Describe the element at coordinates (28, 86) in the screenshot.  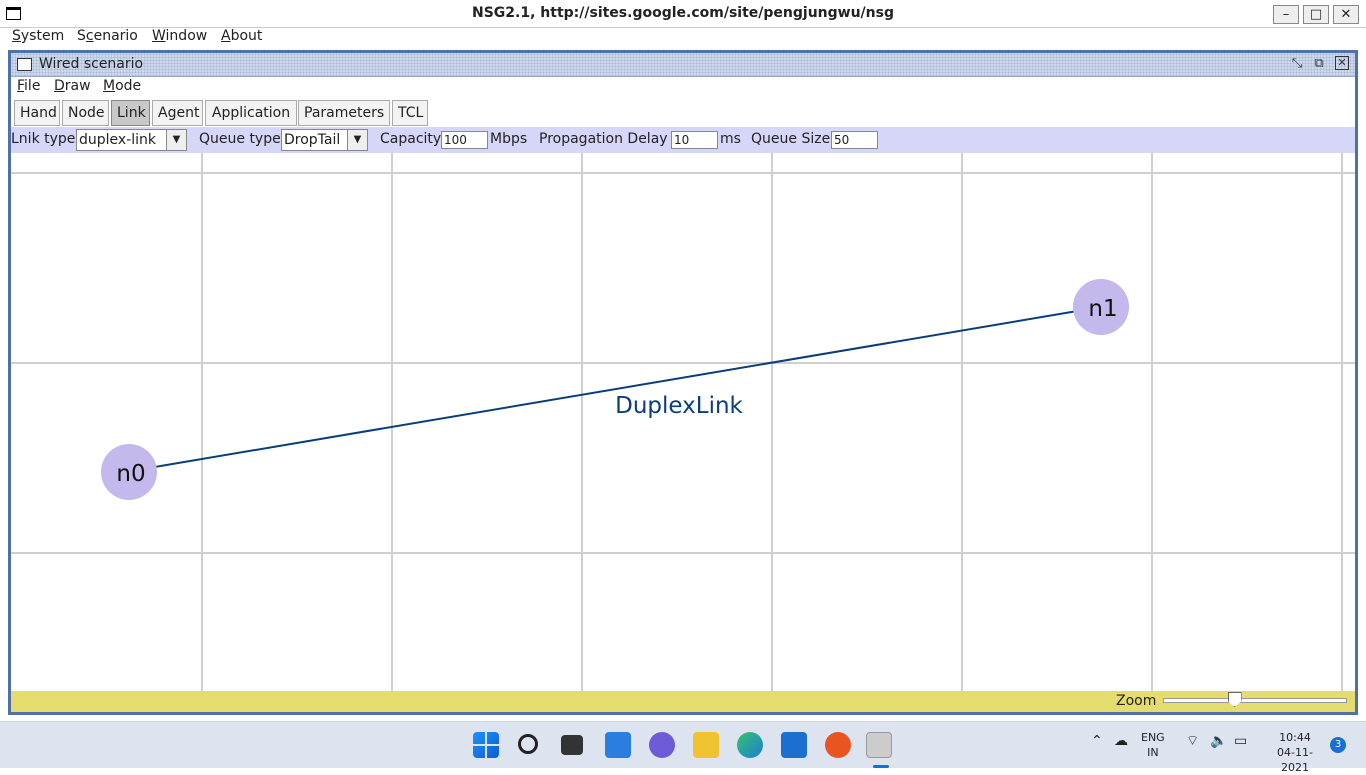
I see `menu-file: File` at that location.